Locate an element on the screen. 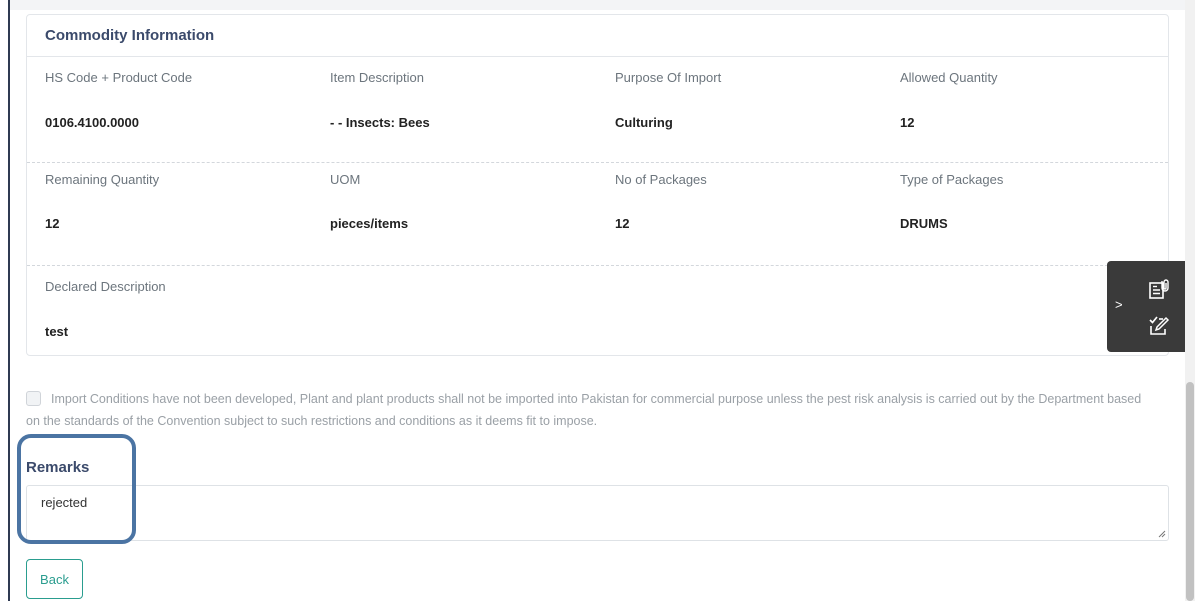  field-label: Allowed Quantity is located at coordinates (949, 77).